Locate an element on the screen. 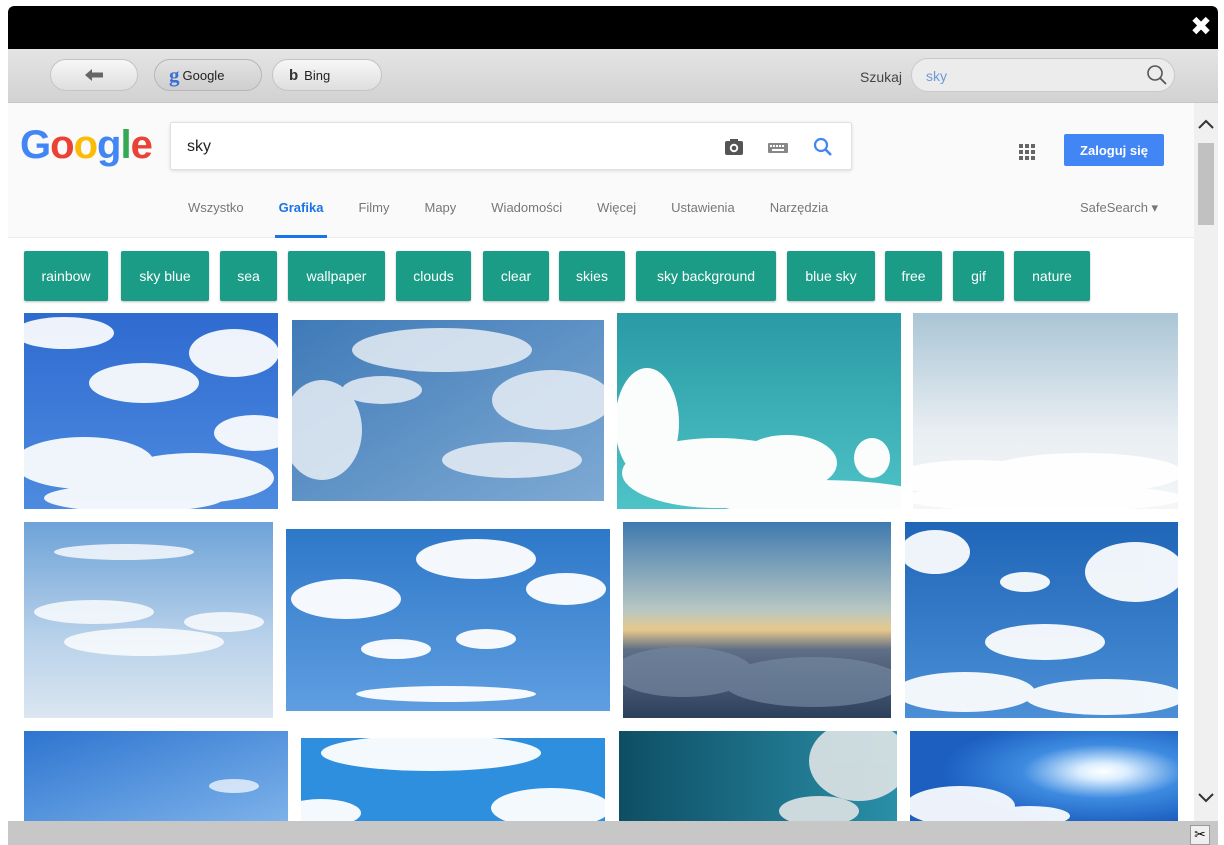  tab-tools: Narzędzia is located at coordinates (799, 217).